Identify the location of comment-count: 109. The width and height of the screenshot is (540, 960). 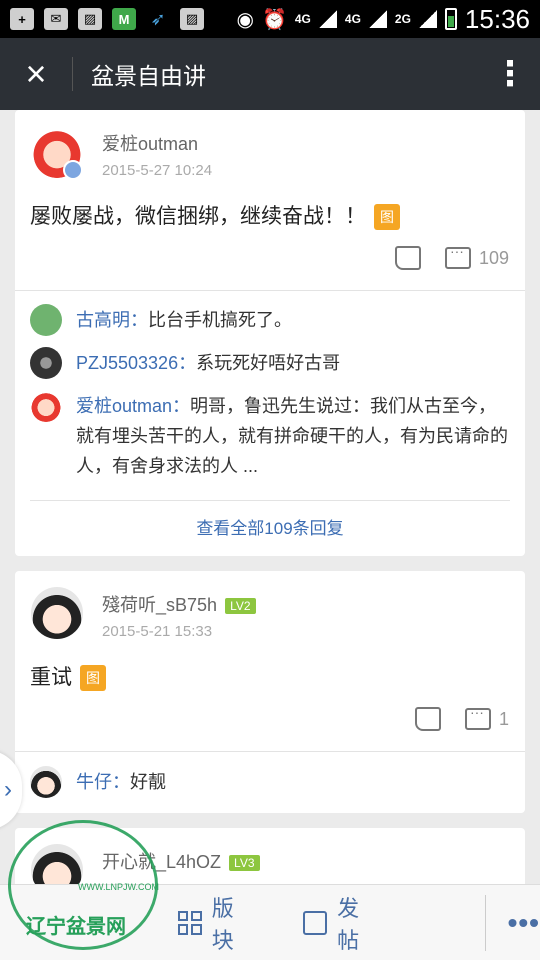
(493, 257).